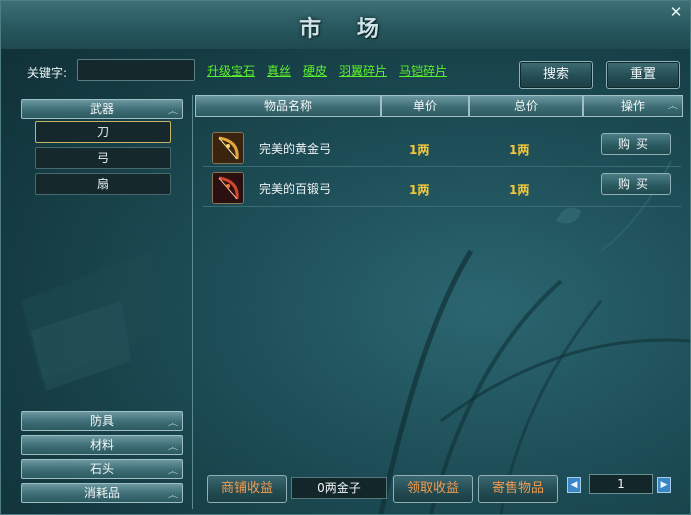 The height and width of the screenshot is (515, 691). I want to click on quick-links: 升级宝石 真丝 硬皮 羽翼碎片 马铠碎片, so click(342, 71).